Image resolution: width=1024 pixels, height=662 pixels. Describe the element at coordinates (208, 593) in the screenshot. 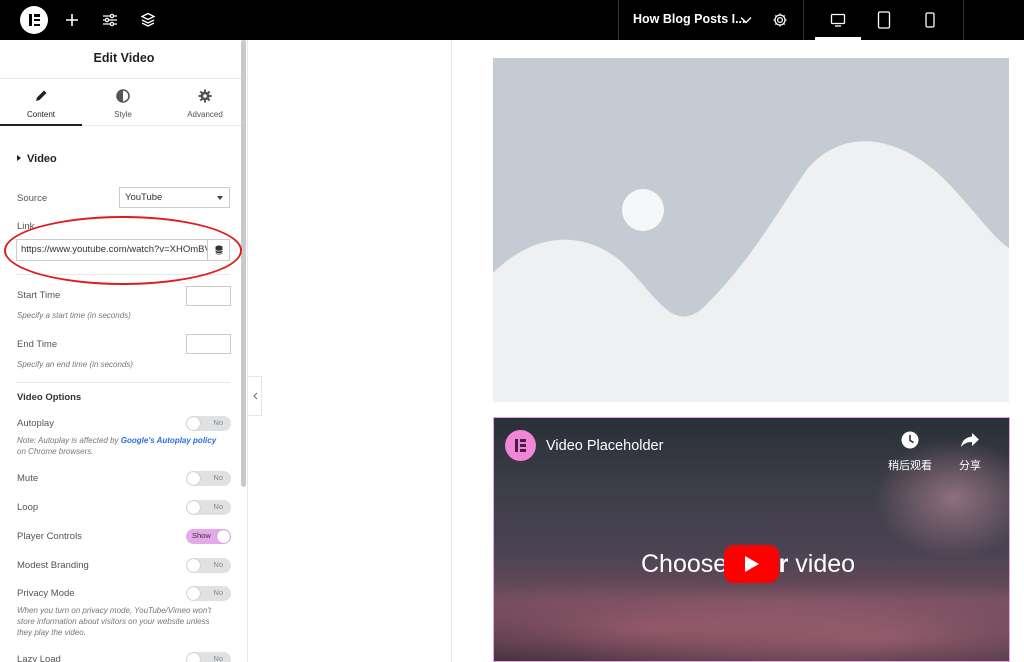

I see `privacy-mode-toggle: No` at that location.